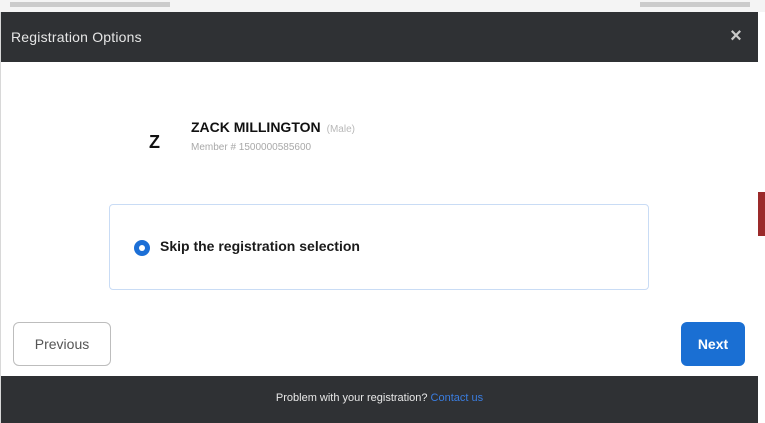 This screenshot has height=423, width=765. I want to click on next-button: Next, so click(713, 344).